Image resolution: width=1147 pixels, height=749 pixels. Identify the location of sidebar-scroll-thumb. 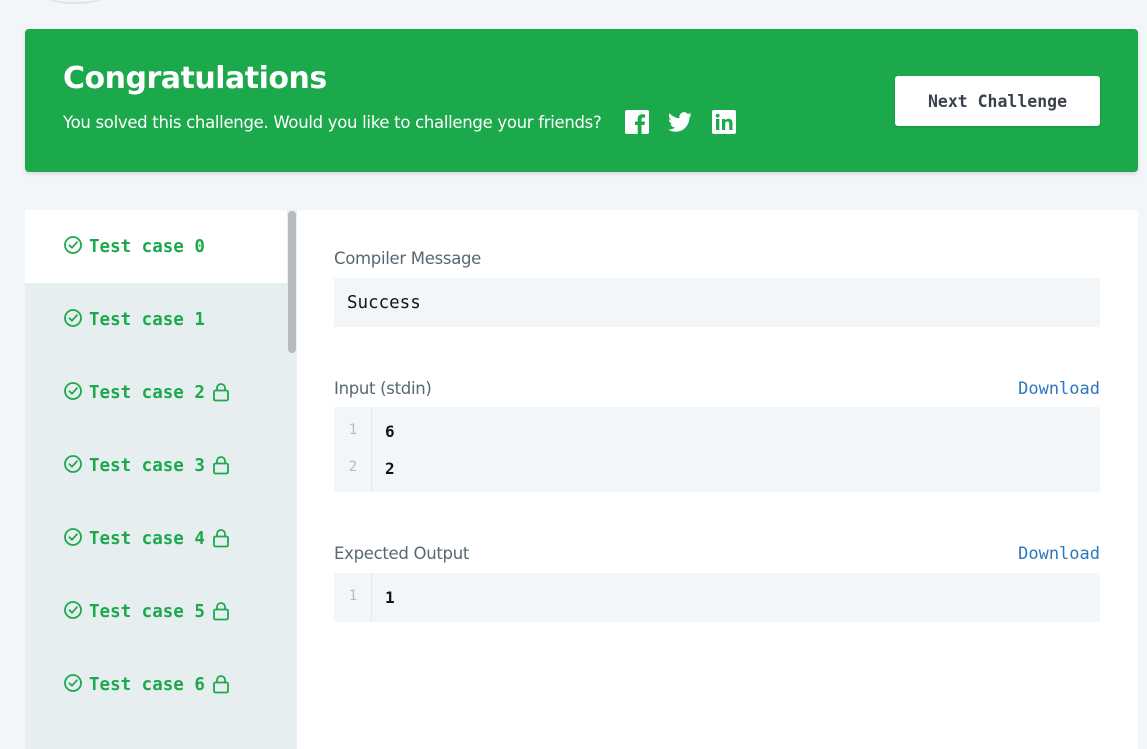
(292, 282).